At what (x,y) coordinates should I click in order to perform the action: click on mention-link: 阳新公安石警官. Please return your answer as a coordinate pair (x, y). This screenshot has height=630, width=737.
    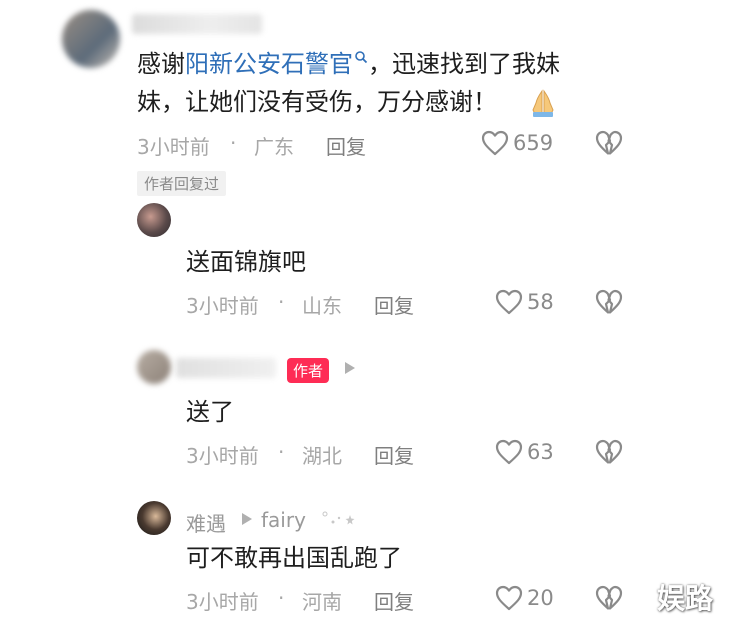
    Looking at the image, I should click on (269, 64).